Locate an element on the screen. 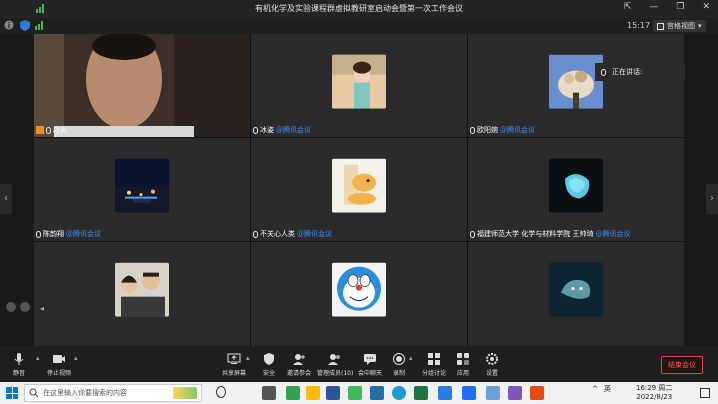 The width and height of the screenshot is (718, 404). participant-tile: 赵炎 is located at coordinates (142, 85).